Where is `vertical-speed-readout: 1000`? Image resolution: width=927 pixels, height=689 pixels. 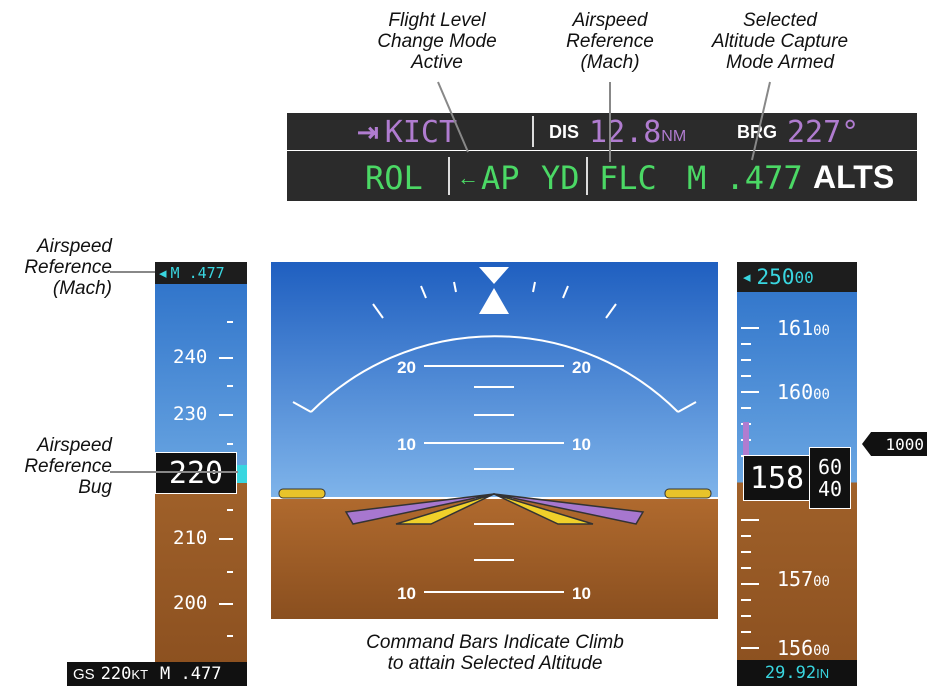 vertical-speed-readout: 1000 is located at coordinates (894, 444).